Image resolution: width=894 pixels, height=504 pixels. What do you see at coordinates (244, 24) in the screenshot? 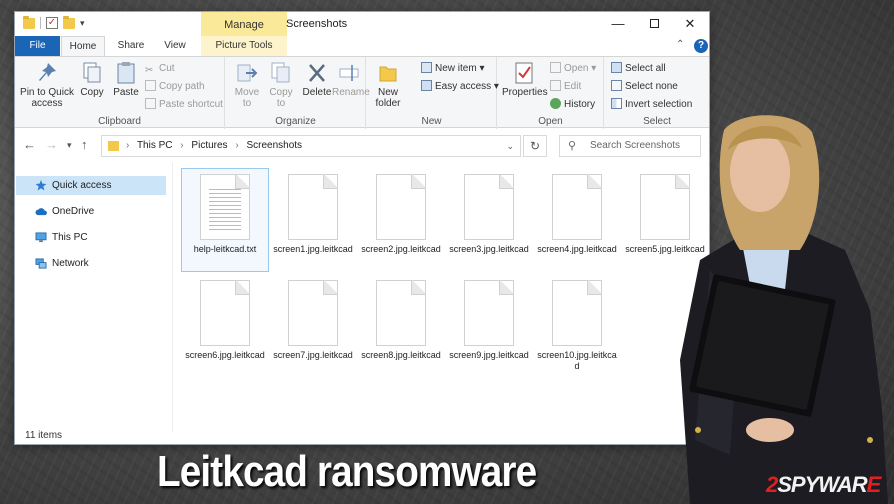
I see `tab-manage: Manage` at bounding box center [244, 24].